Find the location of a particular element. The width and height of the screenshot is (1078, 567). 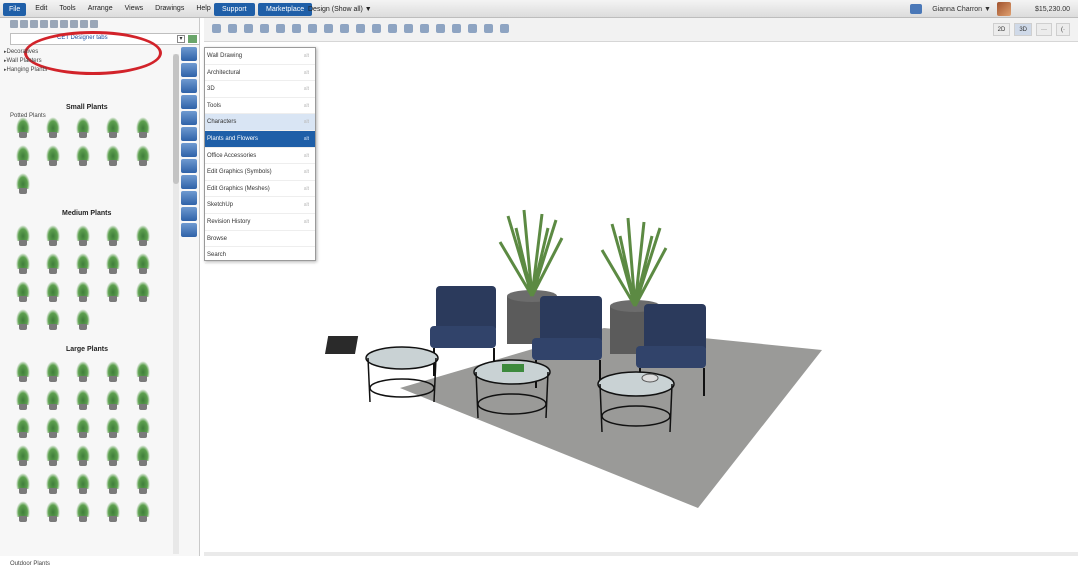

tree-item-outdoor: Outdoor Plants is located at coordinates (30, 564).